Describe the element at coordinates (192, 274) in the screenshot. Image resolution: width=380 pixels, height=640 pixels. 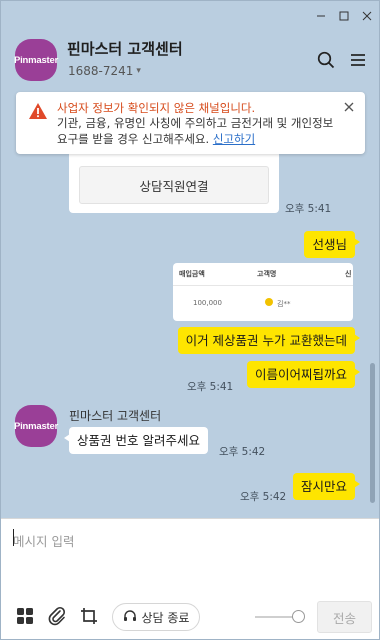
I see `image-header: 매입금액` at that location.